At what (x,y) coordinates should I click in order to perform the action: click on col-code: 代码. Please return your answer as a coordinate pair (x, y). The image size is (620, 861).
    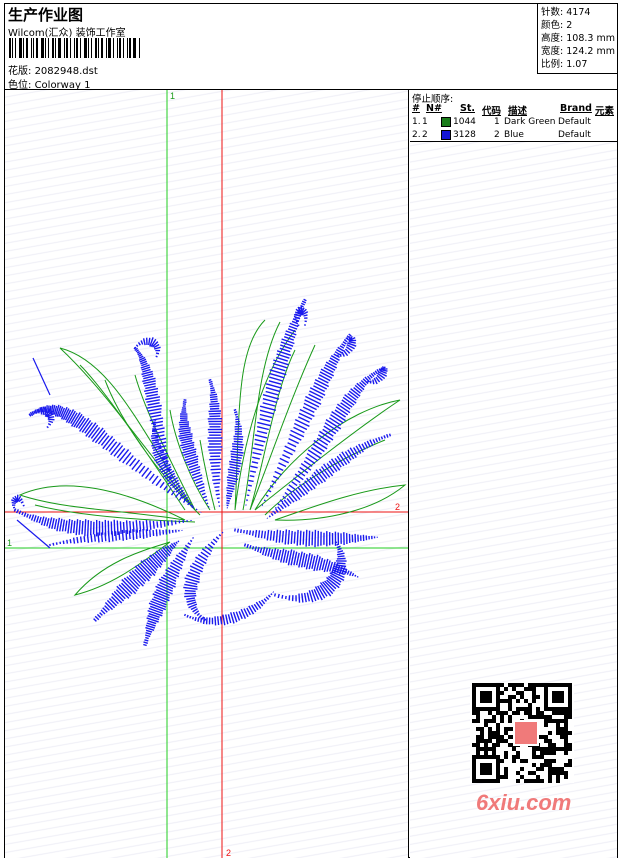
    Looking at the image, I should click on (492, 111).